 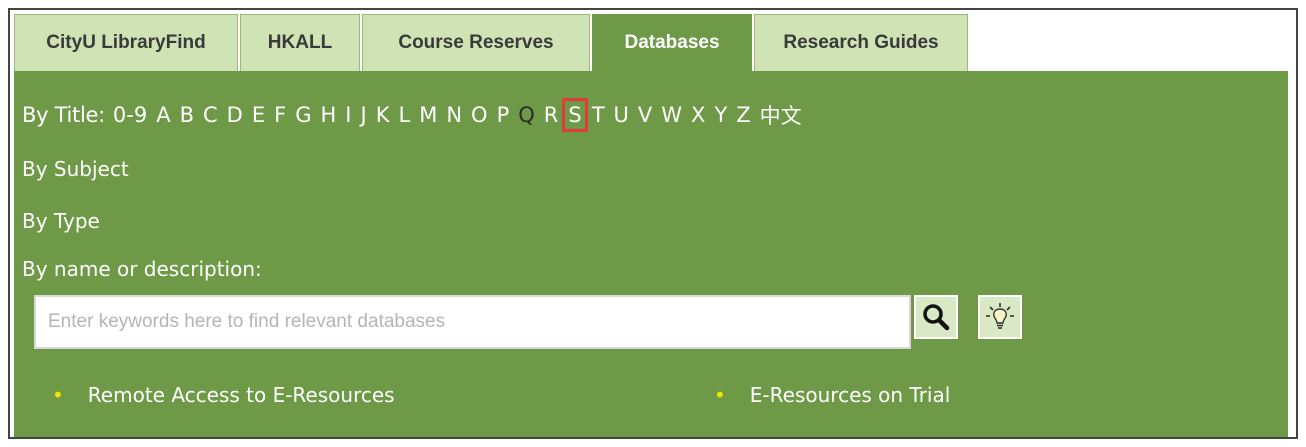 What do you see at coordinates (743, 115) in the screenshot?
I see `letter-link-z: Z` at bounding box center [743, 115].